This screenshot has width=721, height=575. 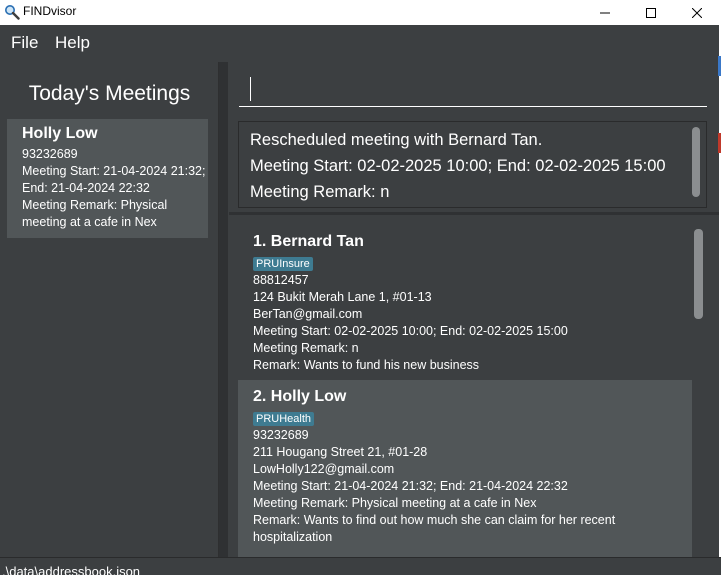 I want to click on person-tag: PRUInsure, so click(x=283, y=264).